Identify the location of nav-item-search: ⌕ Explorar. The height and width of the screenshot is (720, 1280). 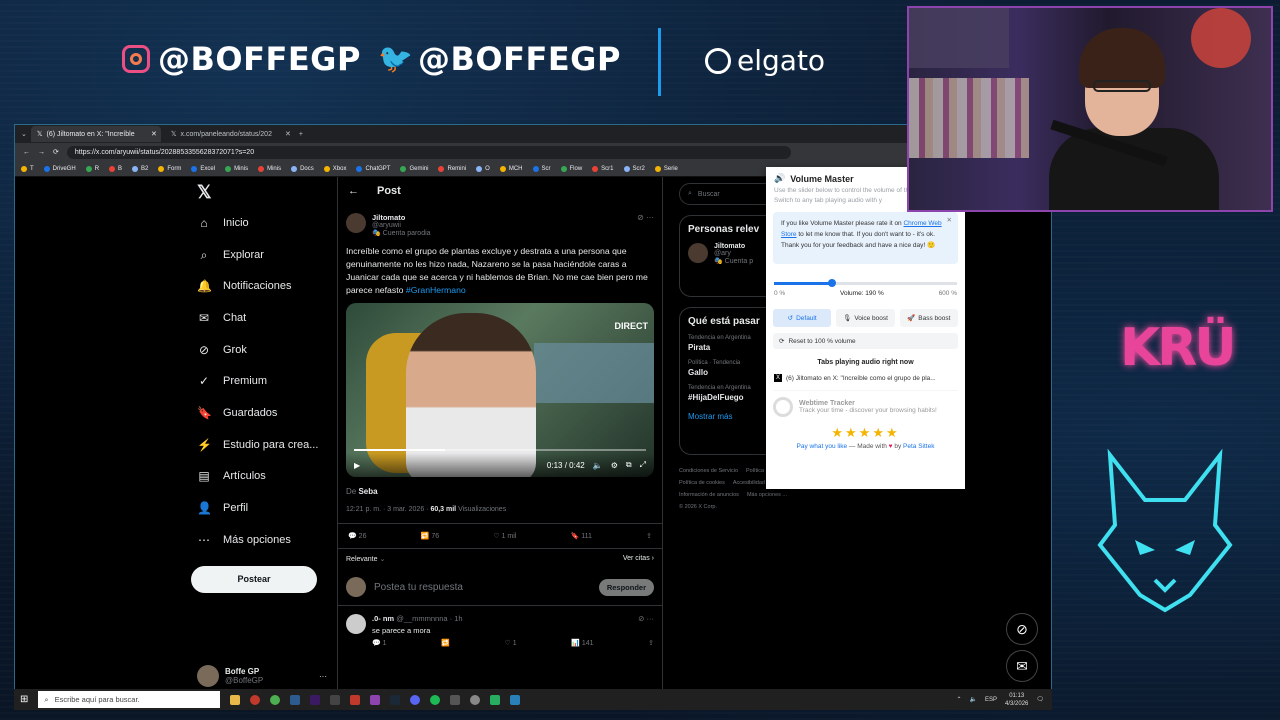
(261, 255).